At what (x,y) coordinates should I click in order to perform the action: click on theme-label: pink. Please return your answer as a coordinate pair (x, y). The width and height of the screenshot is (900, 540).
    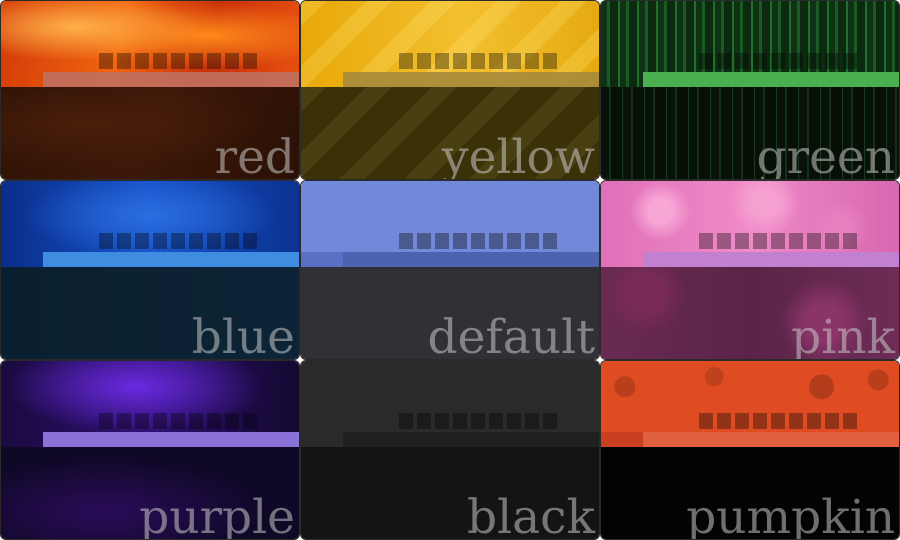
    Looking at the image, I should click on (843, 334).